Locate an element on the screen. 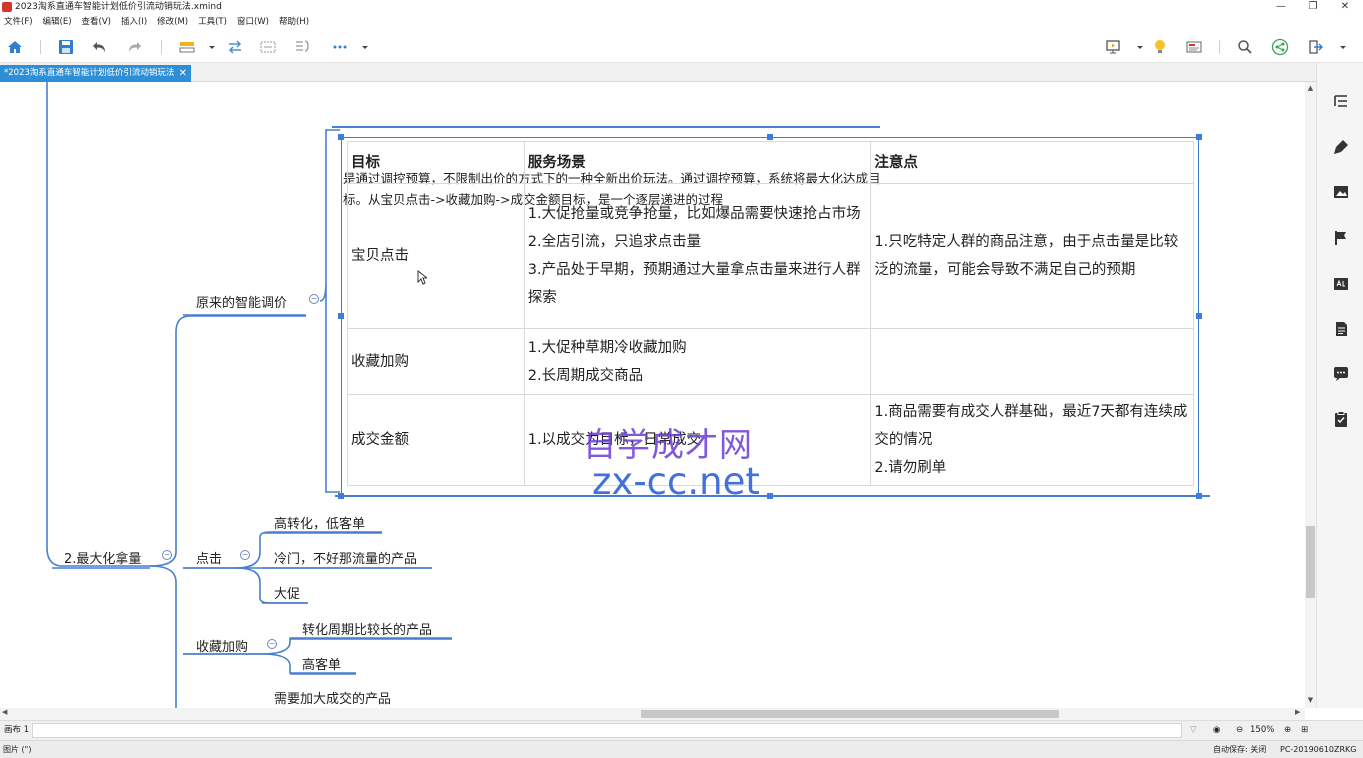  search-icon is located at coordinates (1245, 47).